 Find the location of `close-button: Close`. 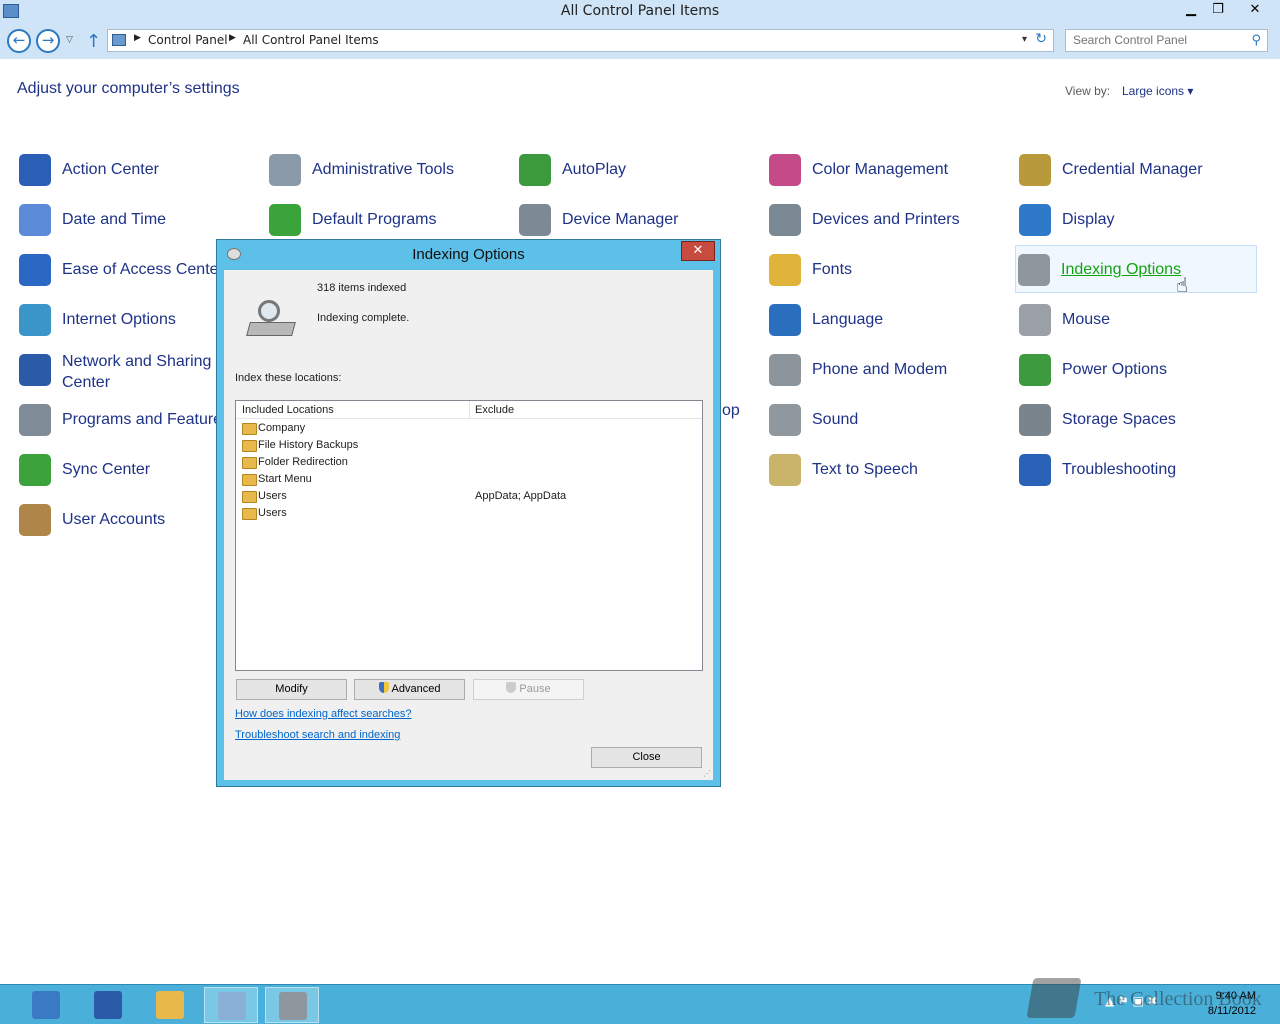

close-button: Close is located at coordinates (646, 757).